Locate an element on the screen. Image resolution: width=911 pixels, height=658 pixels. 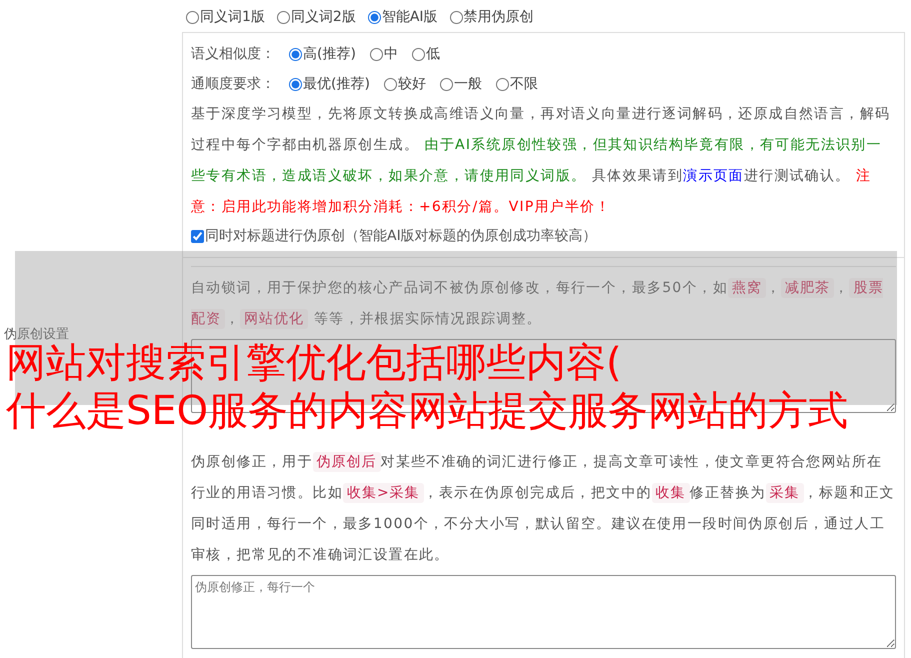
option-label: 语义相似度： is located at coordinates (233, 54).